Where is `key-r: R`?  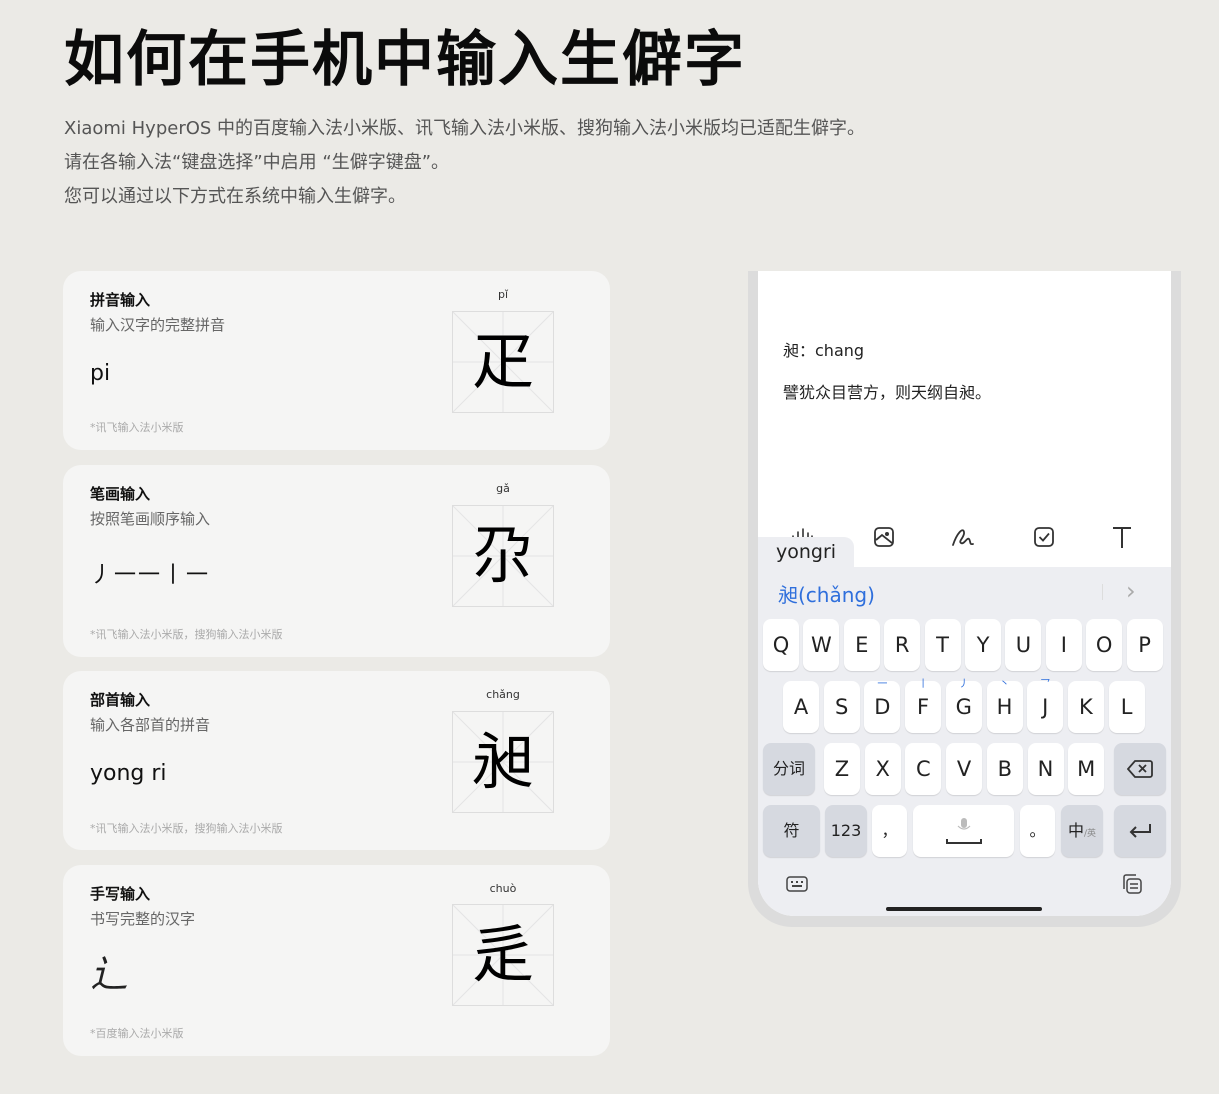
key-r: R is located at coordinates (902, 645).